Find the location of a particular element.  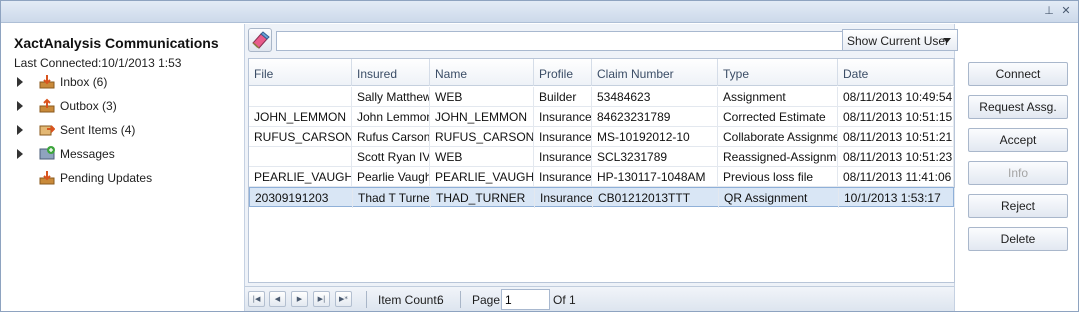

cell-name: WEB is located at coordinates (482, 157).